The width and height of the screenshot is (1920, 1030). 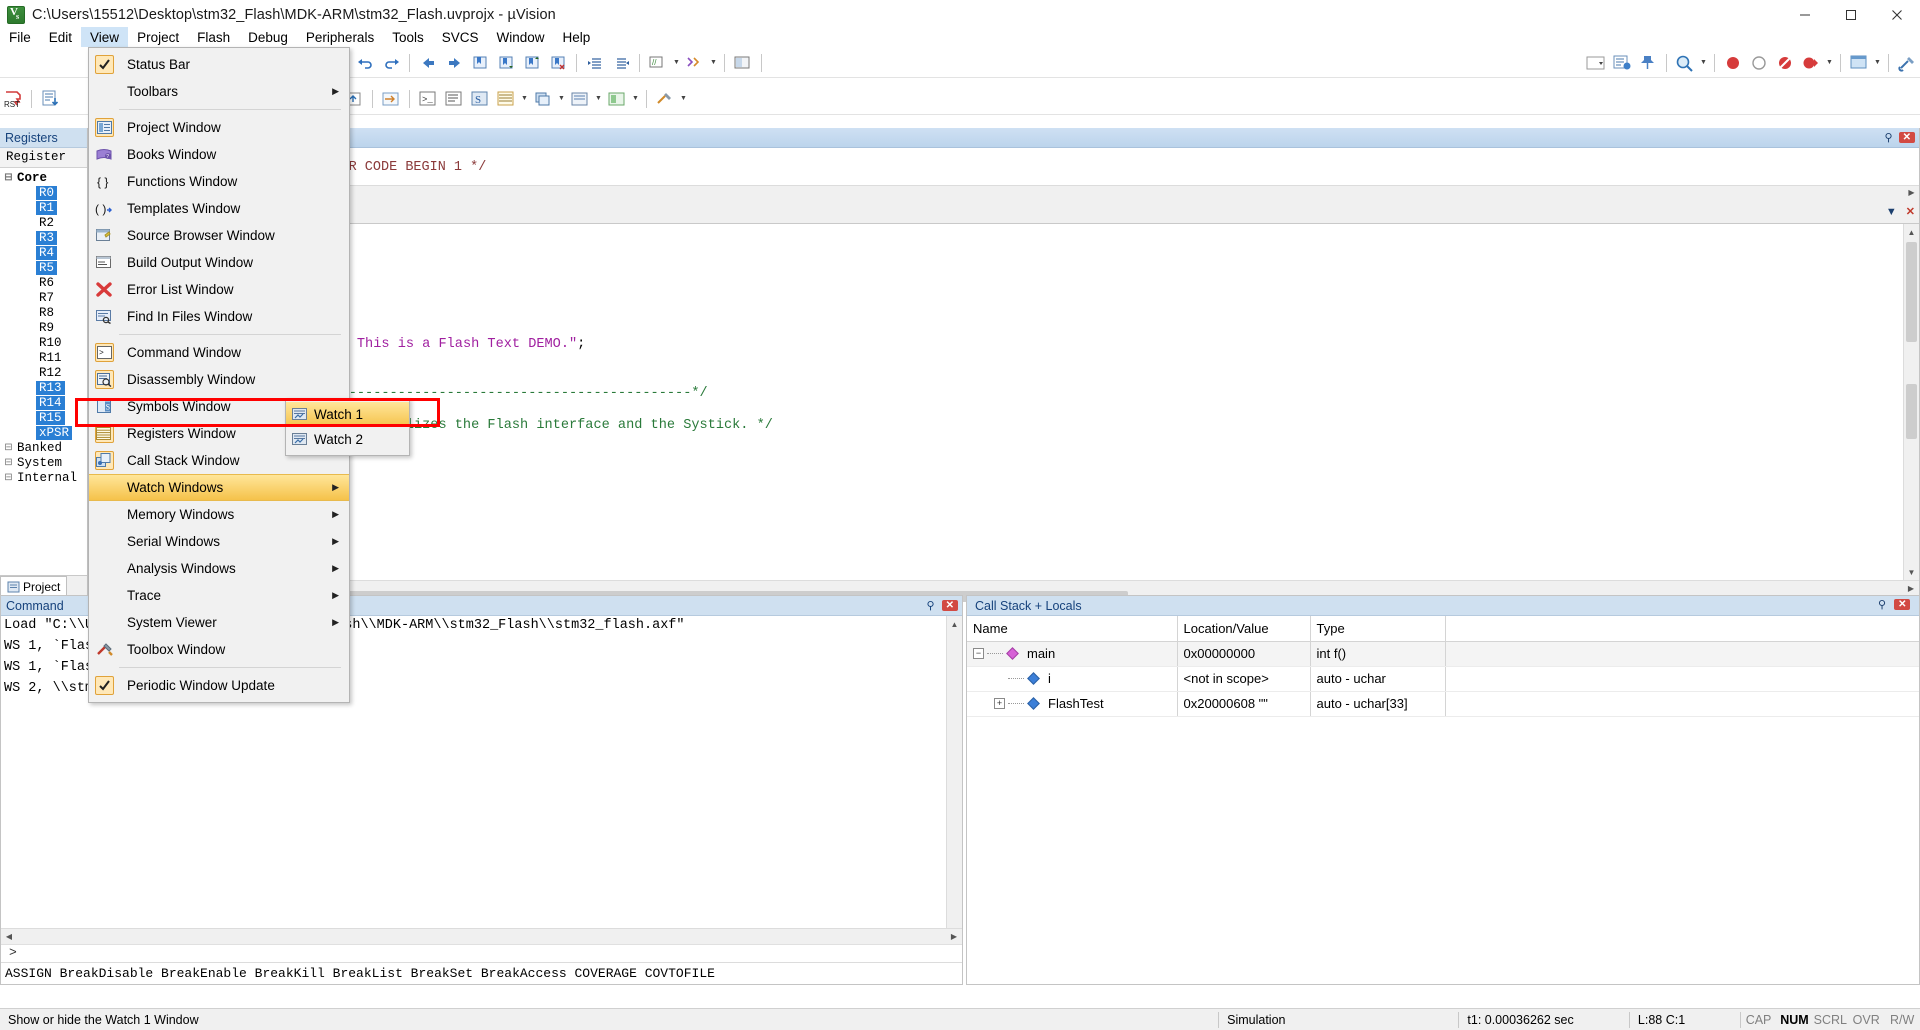 What do you see at coordinates (635, 99) in the screenshot?
I see `memory-dropdown-icon: ▼` at bounding box center [635, 99].